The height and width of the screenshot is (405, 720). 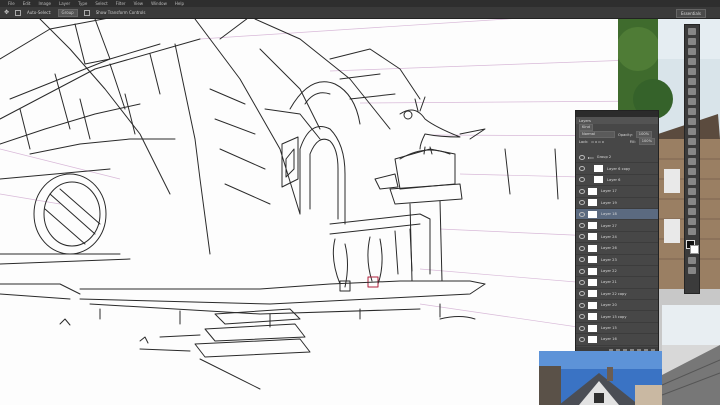 What do you see at coordinates (692, 171) in the screenshot?
I see `pen-tool-icon` at bounding box center [692, 171].